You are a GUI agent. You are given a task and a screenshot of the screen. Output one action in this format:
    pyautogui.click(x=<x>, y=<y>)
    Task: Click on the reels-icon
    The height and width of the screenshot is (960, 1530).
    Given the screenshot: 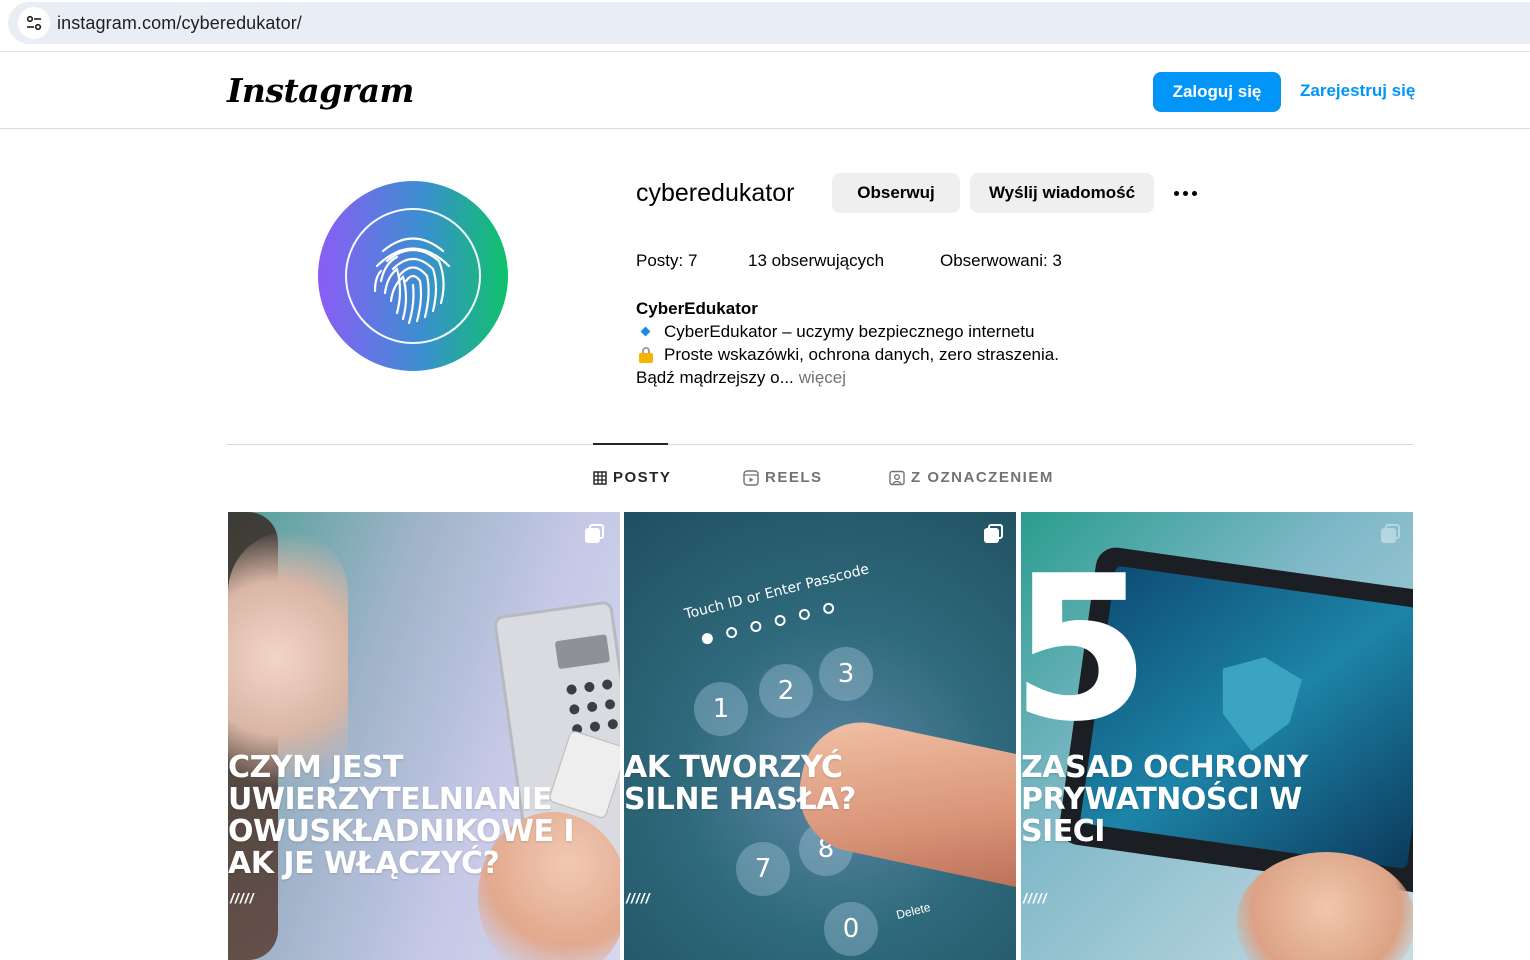 What is the action you would take?
    pyautogui.click(x=751, y=477)
    